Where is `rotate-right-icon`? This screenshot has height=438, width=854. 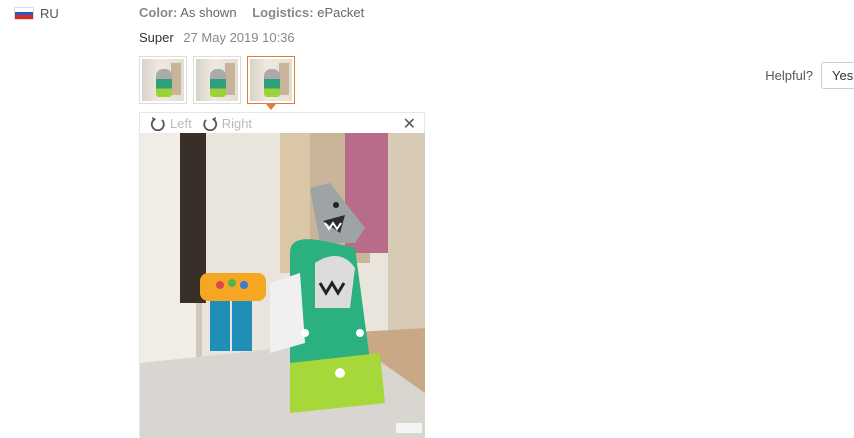 rotate-right-icon is located at coordinates (210, 124).